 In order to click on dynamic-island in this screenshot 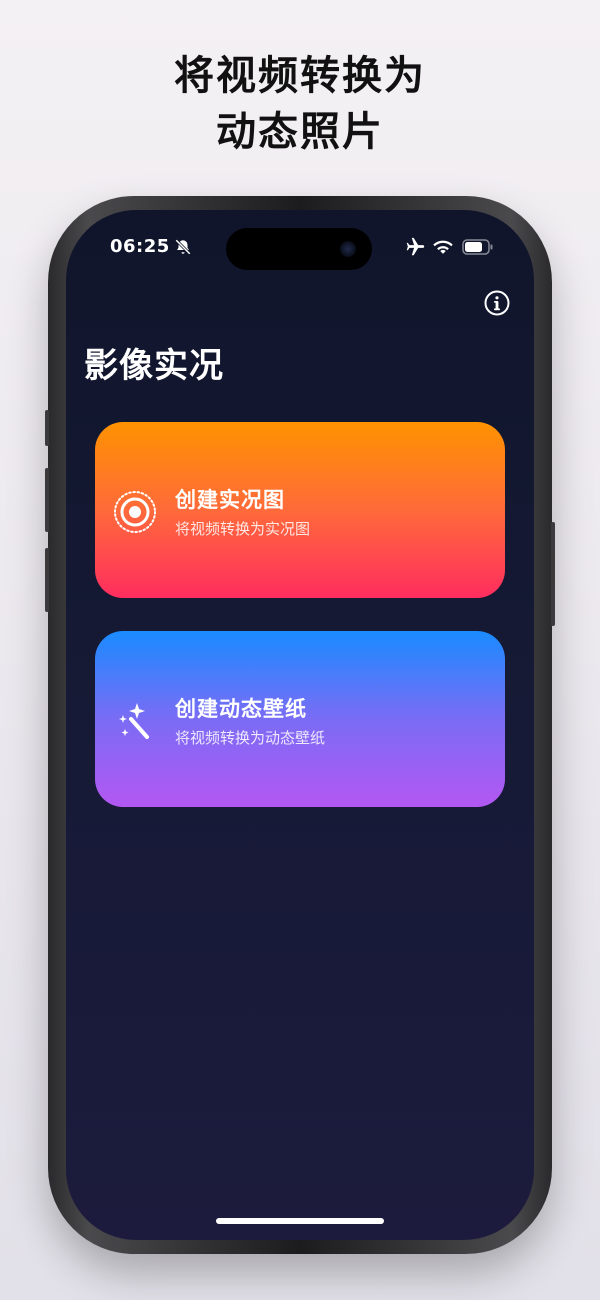, I will do `click(299, 249)`.